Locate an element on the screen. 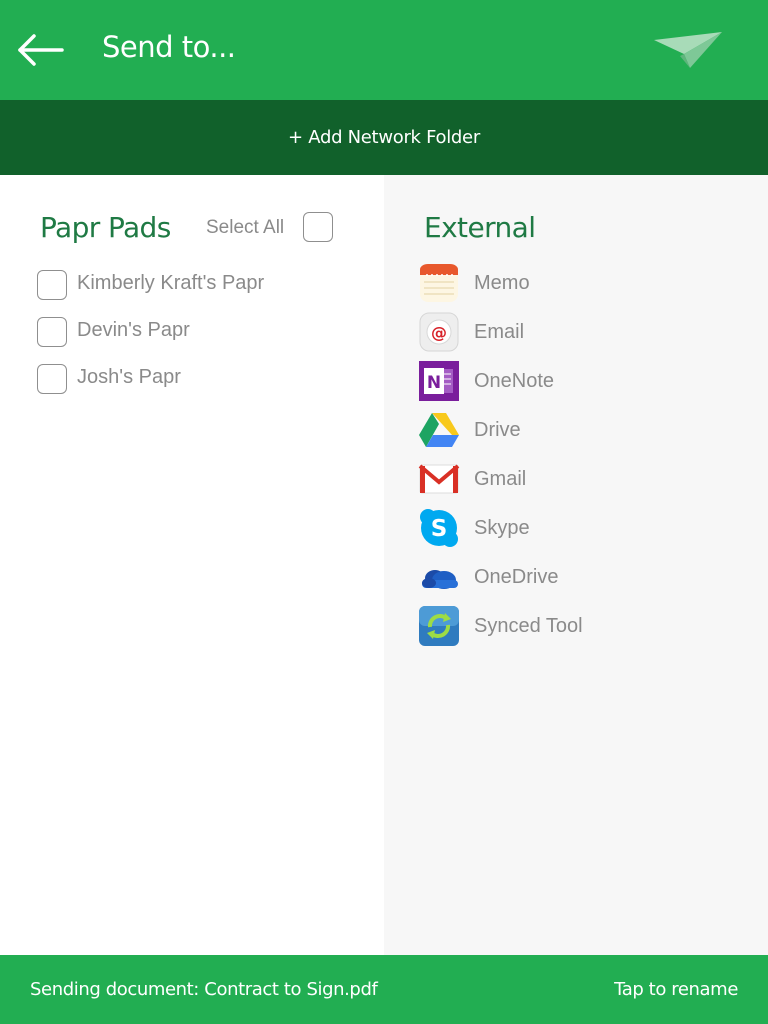  external-item-onenote: N OneNote is located at coordinates (578, 381).